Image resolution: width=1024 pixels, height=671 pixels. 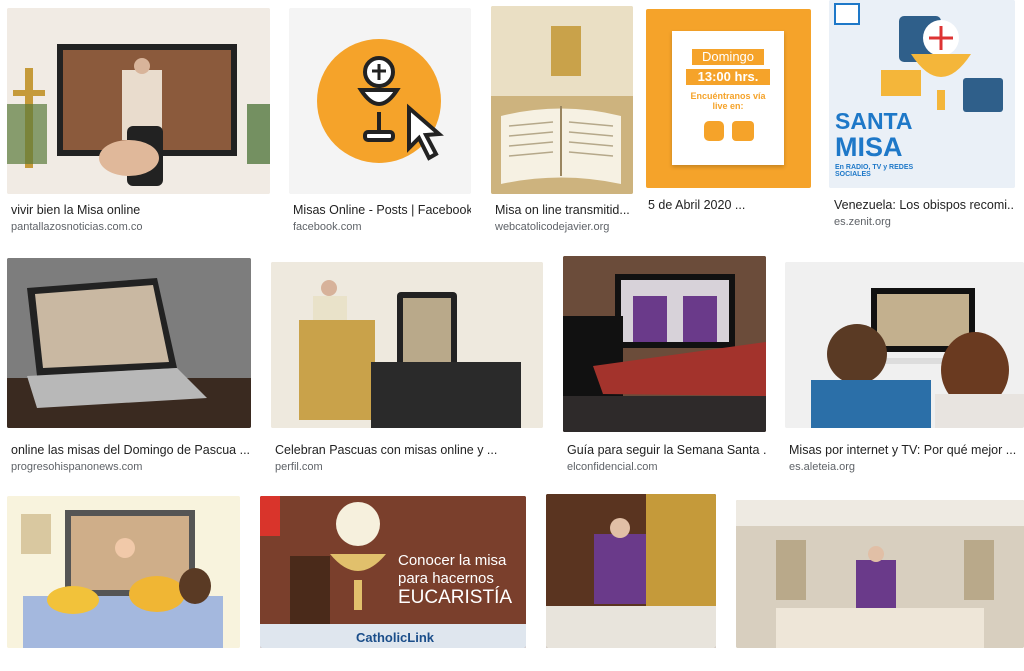 I want to click on result-thumbnail: SANTA MISA En RADIO, TV y REDES SOCIALES, so click(x=922, y=94).